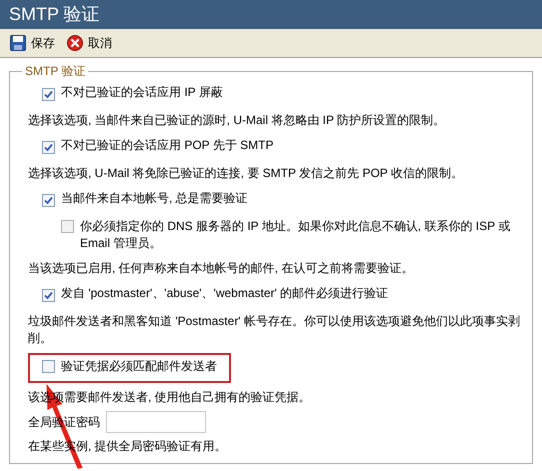  What do you see at coordinates (55, 71) in the screenshot?
I see `group-legend: SMTP 验证` at bounding box center [55, 71].